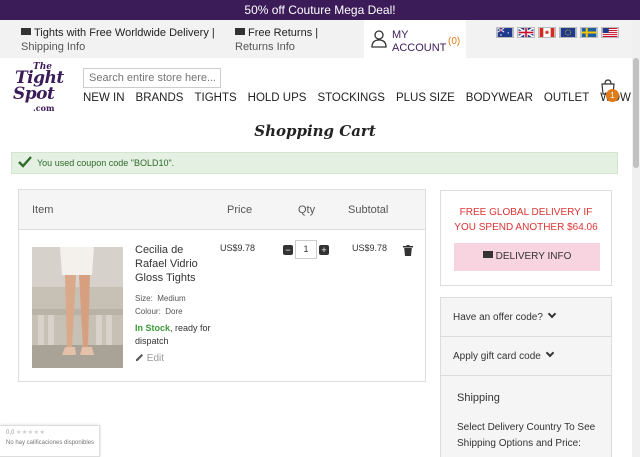 The image size is (640, 457). Describe the element at coordinates (153, 328) in the screenshot. I see `in-stock-label: In Stock` at that location.